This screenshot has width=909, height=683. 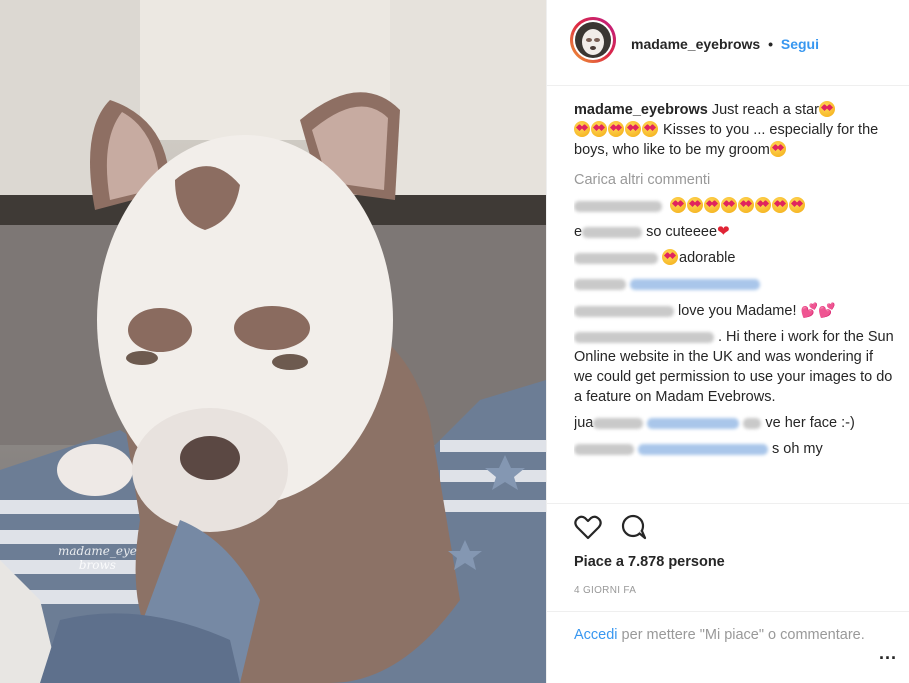 What do you see at coordinates (605, 590) in the screenshot?
I see `post-timestamp: 4 GIORNI FA` at bounding box center [605, 590].